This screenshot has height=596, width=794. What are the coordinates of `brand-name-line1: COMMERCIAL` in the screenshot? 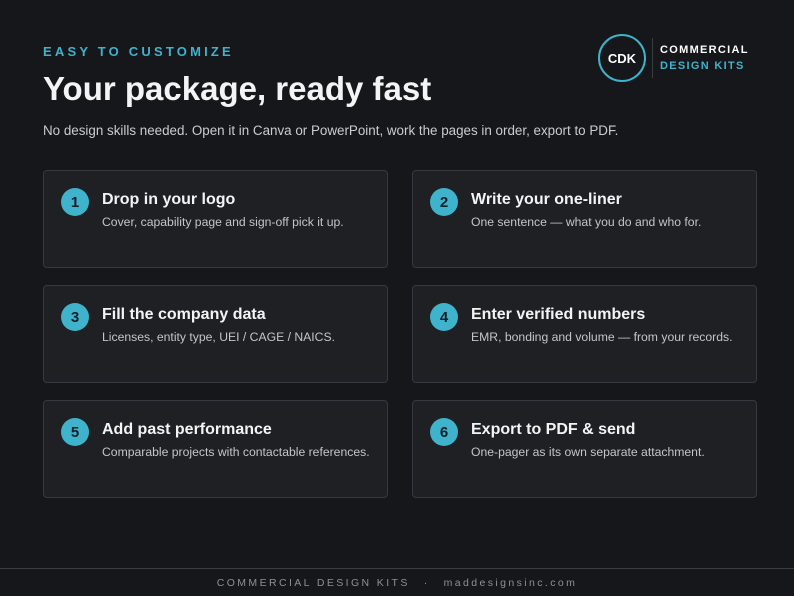 It's located at (704, 50).